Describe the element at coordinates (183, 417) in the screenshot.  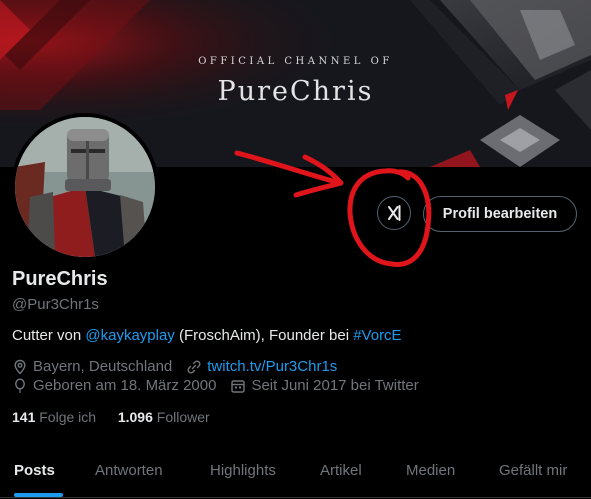
I see `followers-label: Follower` at that location.